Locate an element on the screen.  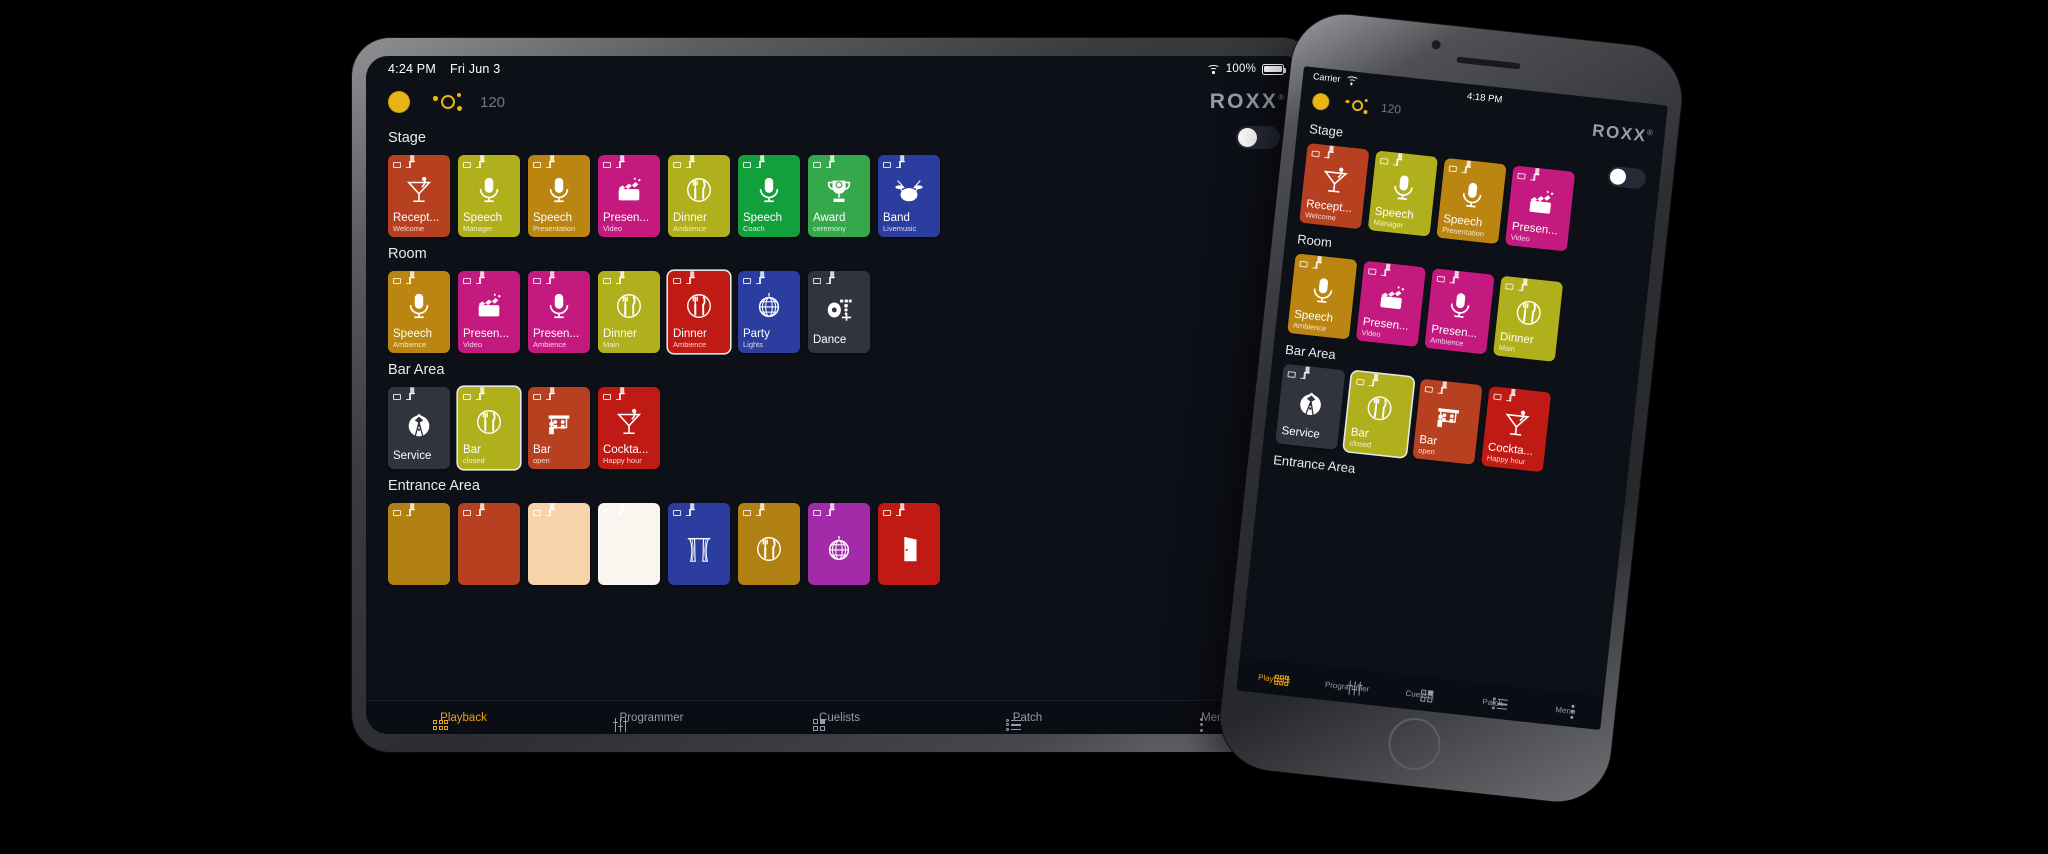
door-icon is located at coordinates (909, 548).